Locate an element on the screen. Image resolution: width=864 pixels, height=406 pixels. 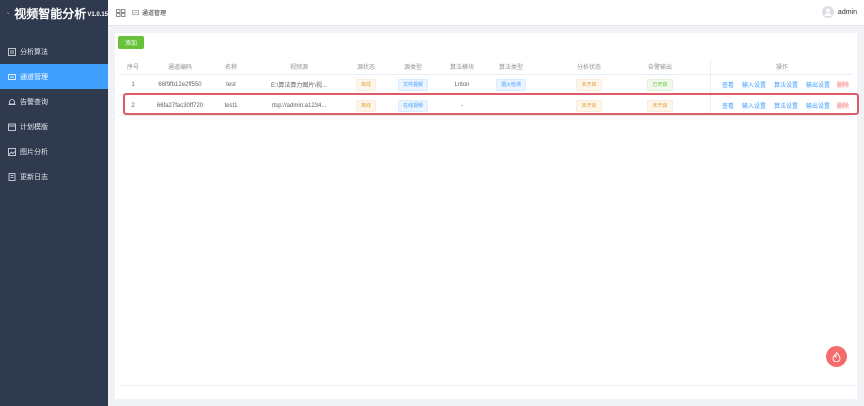
sidebar-nav: 分析算法 通道管理 告警查询 计划模版 图片分析 更新日志 is located at coordinates (54, 114).